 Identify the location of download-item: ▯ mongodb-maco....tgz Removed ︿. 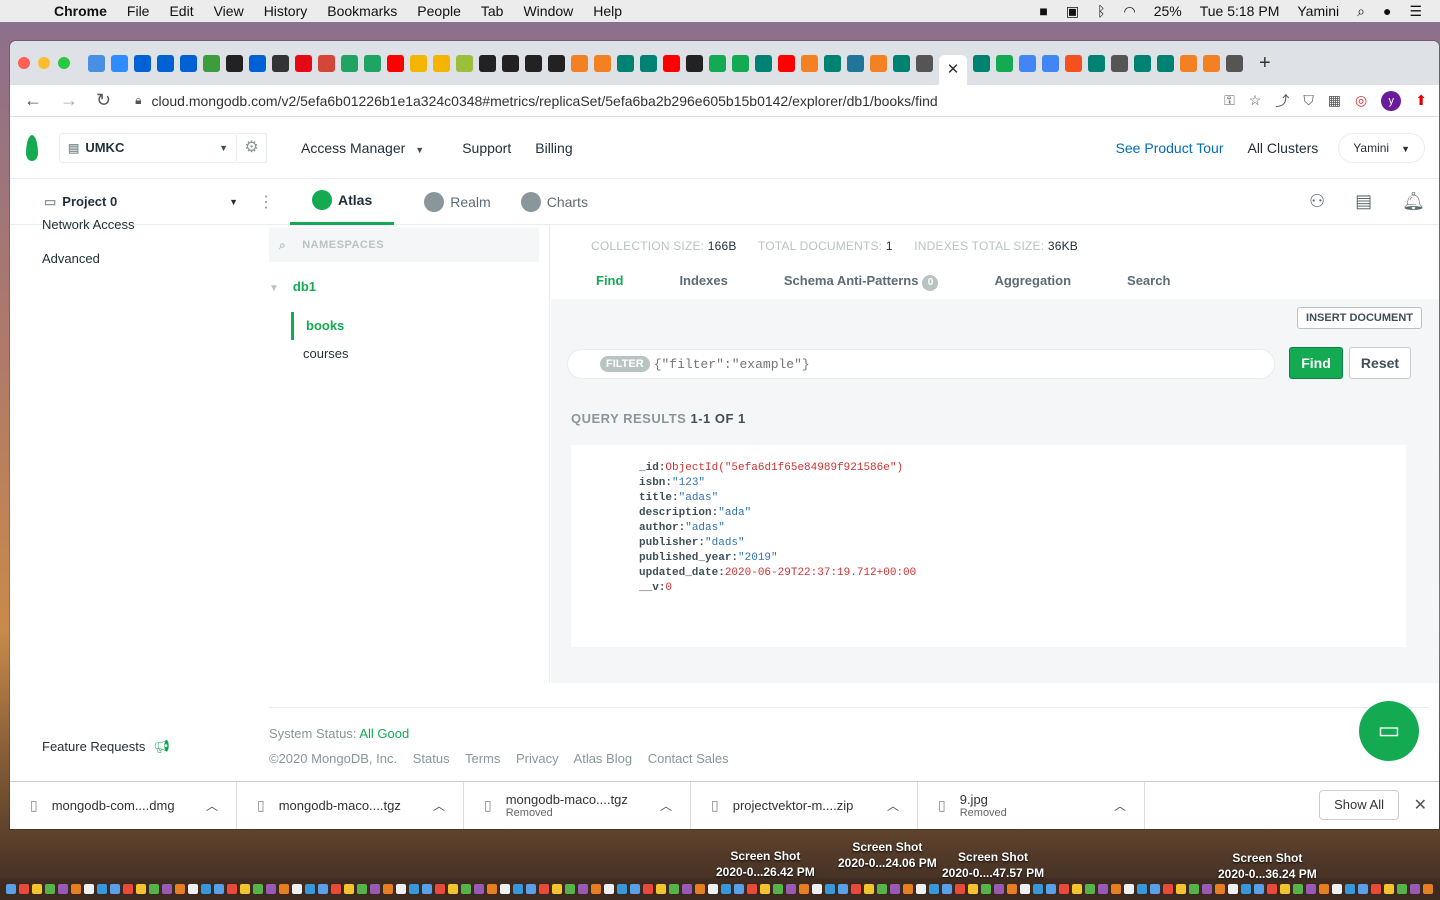
(577, 805).